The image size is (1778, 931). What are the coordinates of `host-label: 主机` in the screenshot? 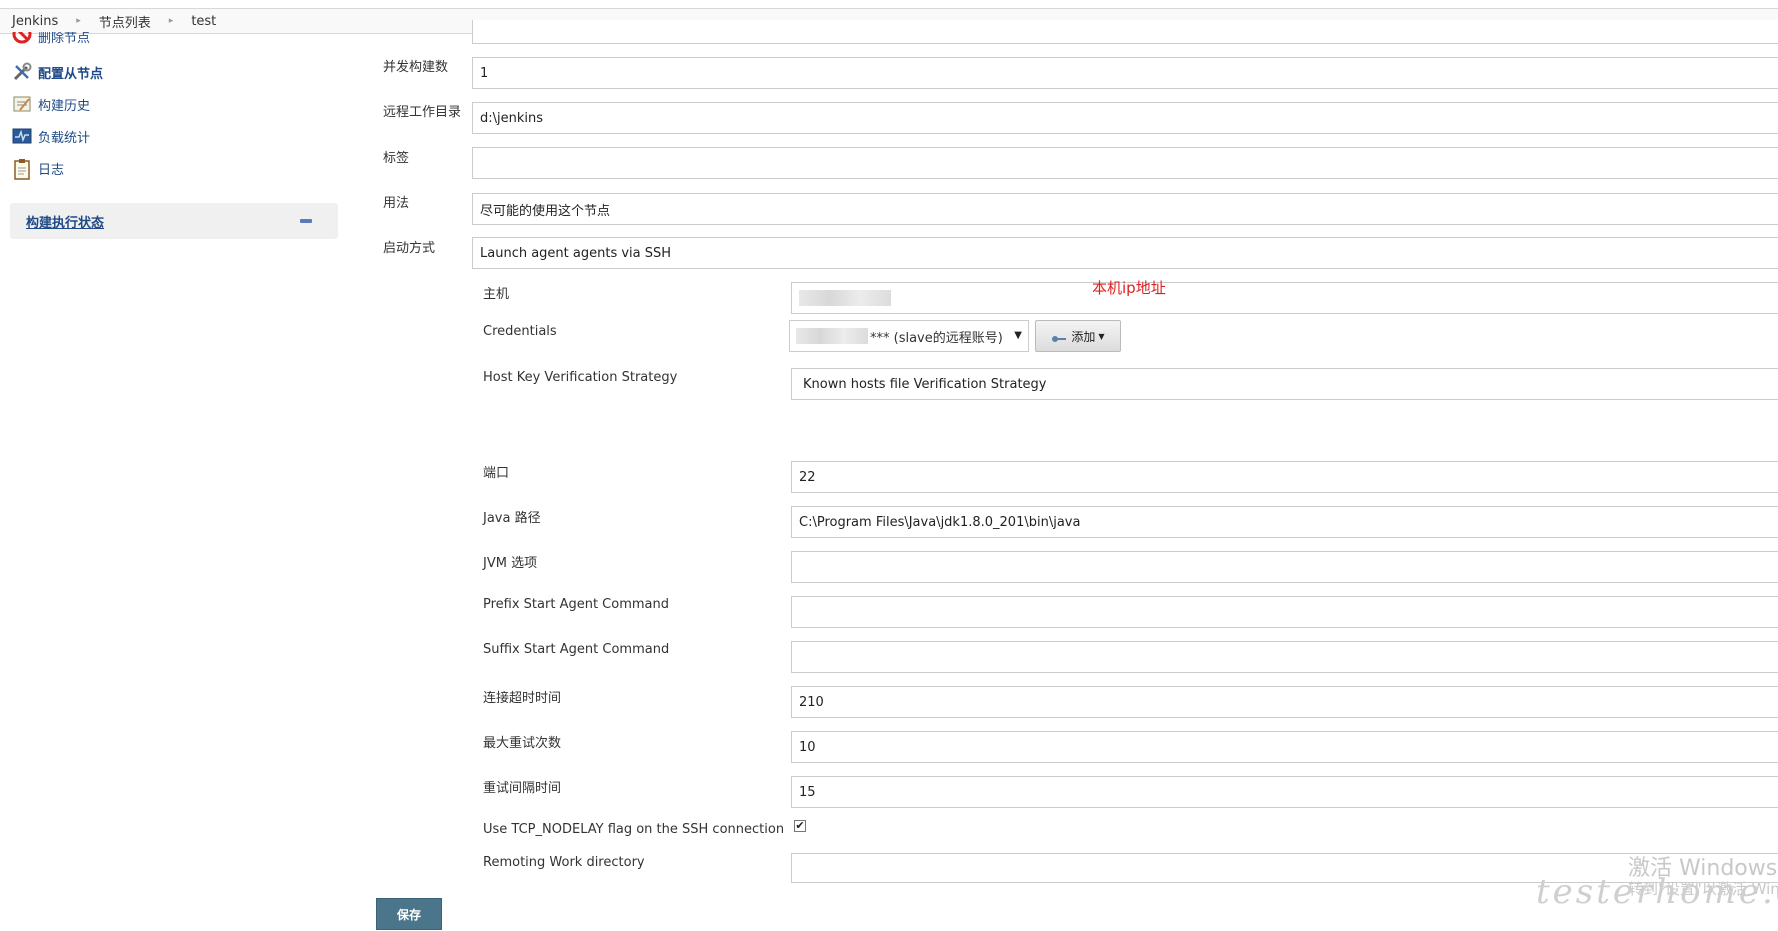 It's located at (496, 294).